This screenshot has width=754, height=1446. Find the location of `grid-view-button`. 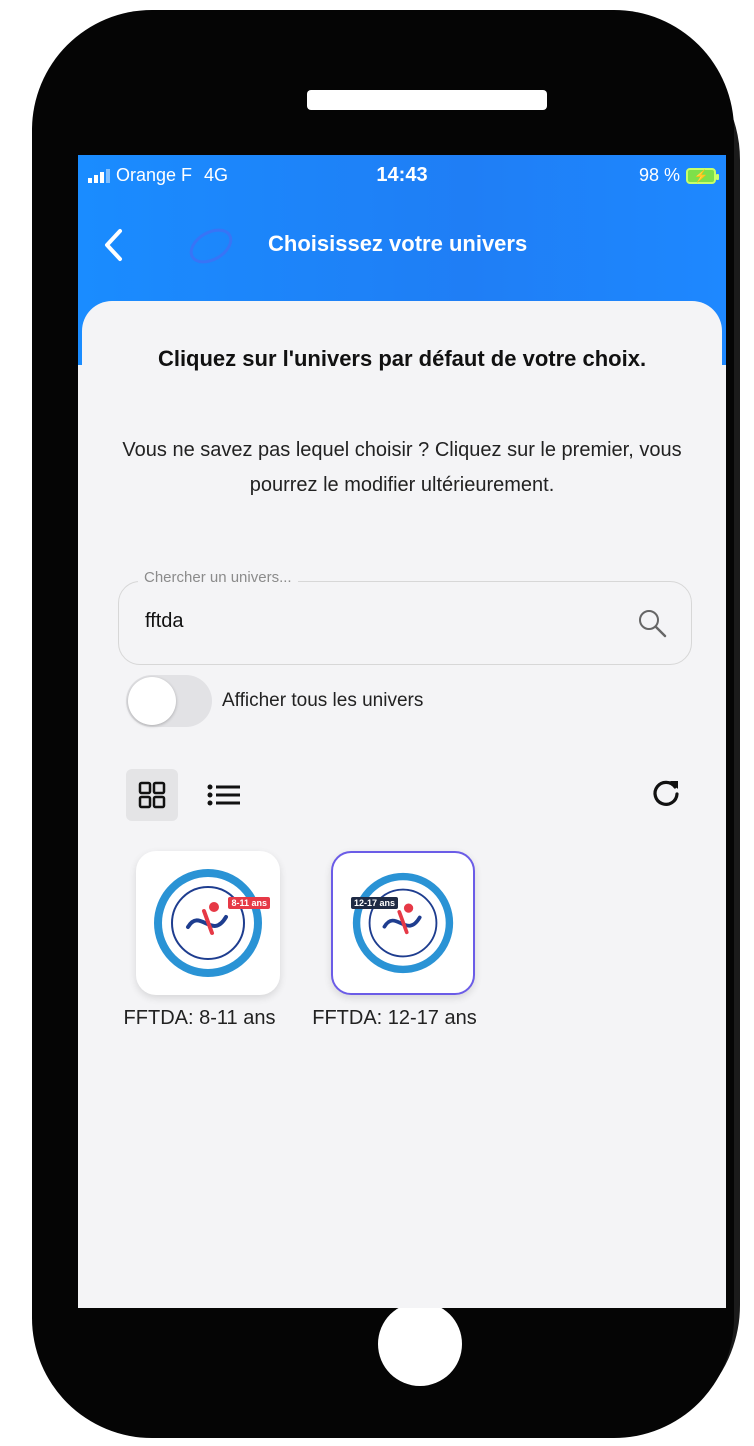

grid-view-button is located at coordinates (152, 795).